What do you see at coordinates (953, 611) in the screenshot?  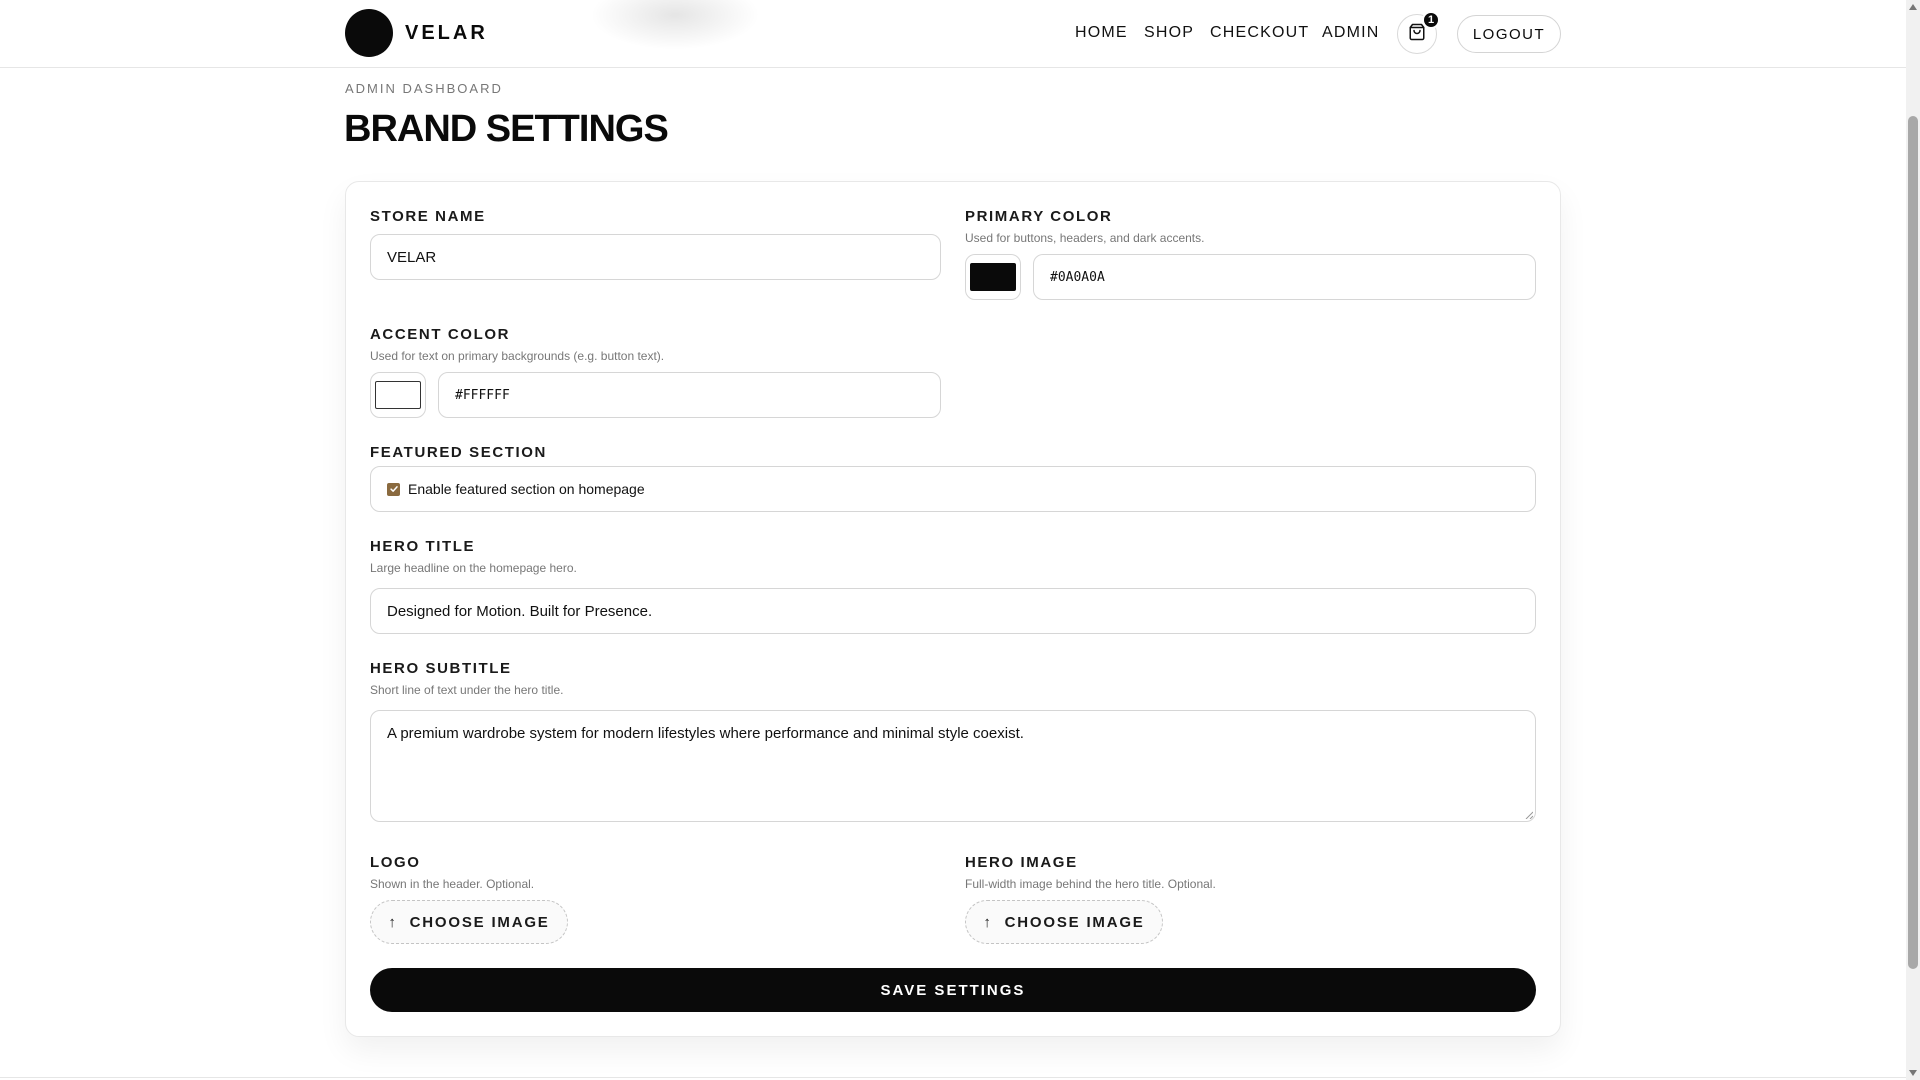 I see `hero-title-input: Designed for Motion. Built for Presence.` at bounding box center [953, 611].